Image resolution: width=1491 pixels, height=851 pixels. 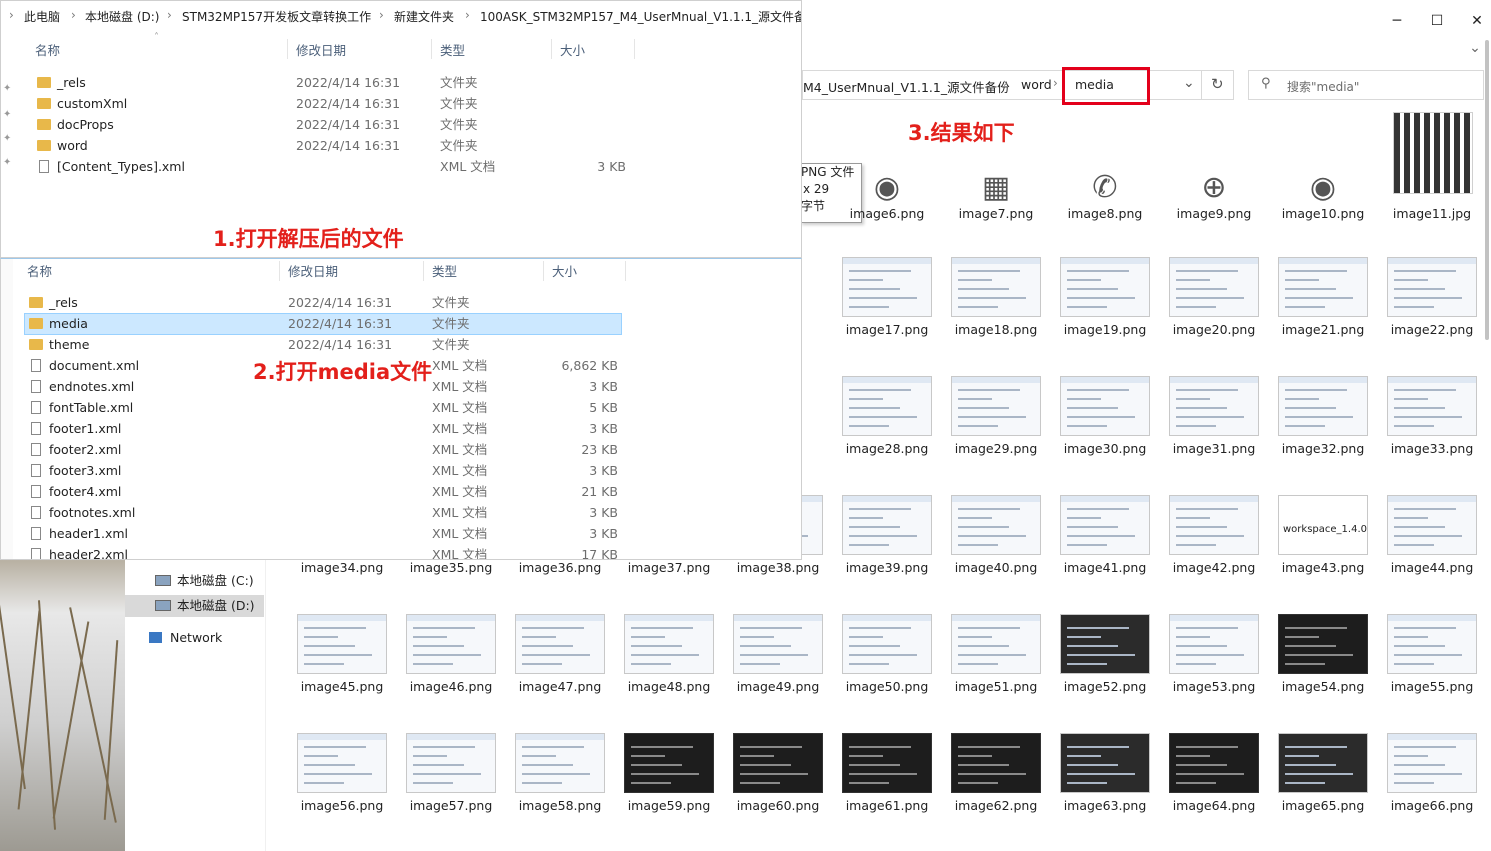 I want to click on breadcrumb-segment: M4_UserMnual_V1.1.1_源文件备份, so click(x=906, y=86).